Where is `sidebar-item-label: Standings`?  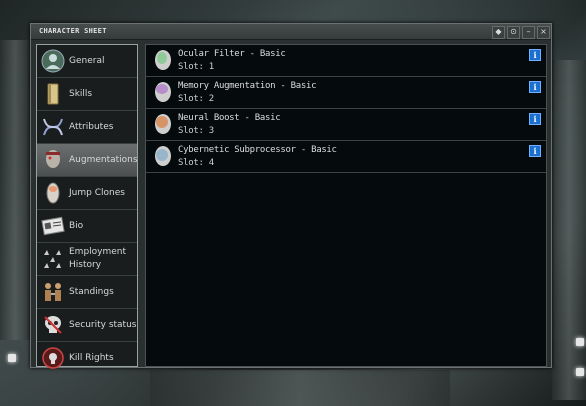
sidebar-item-label: Standings is located at coordinates (91, 291).